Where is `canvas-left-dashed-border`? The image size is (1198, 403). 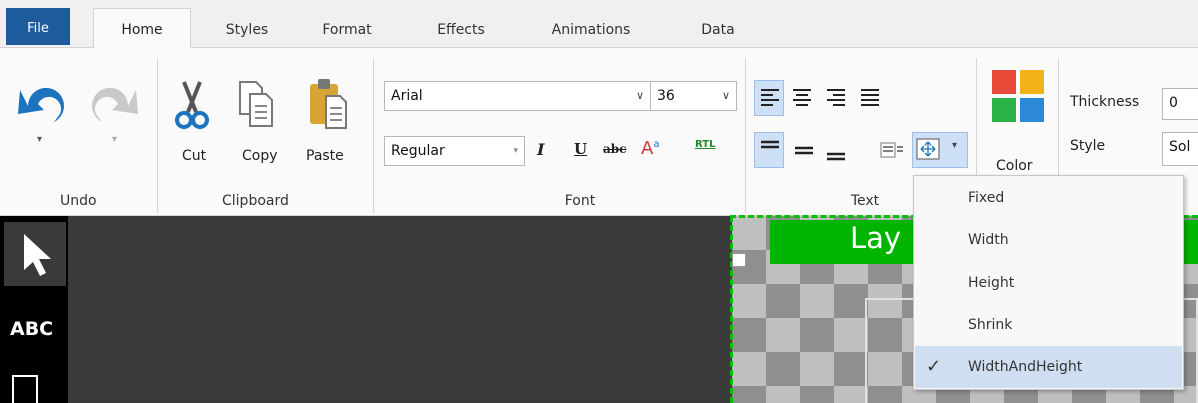 canvas-left-dashed-border is located at coordinates (731, 309).